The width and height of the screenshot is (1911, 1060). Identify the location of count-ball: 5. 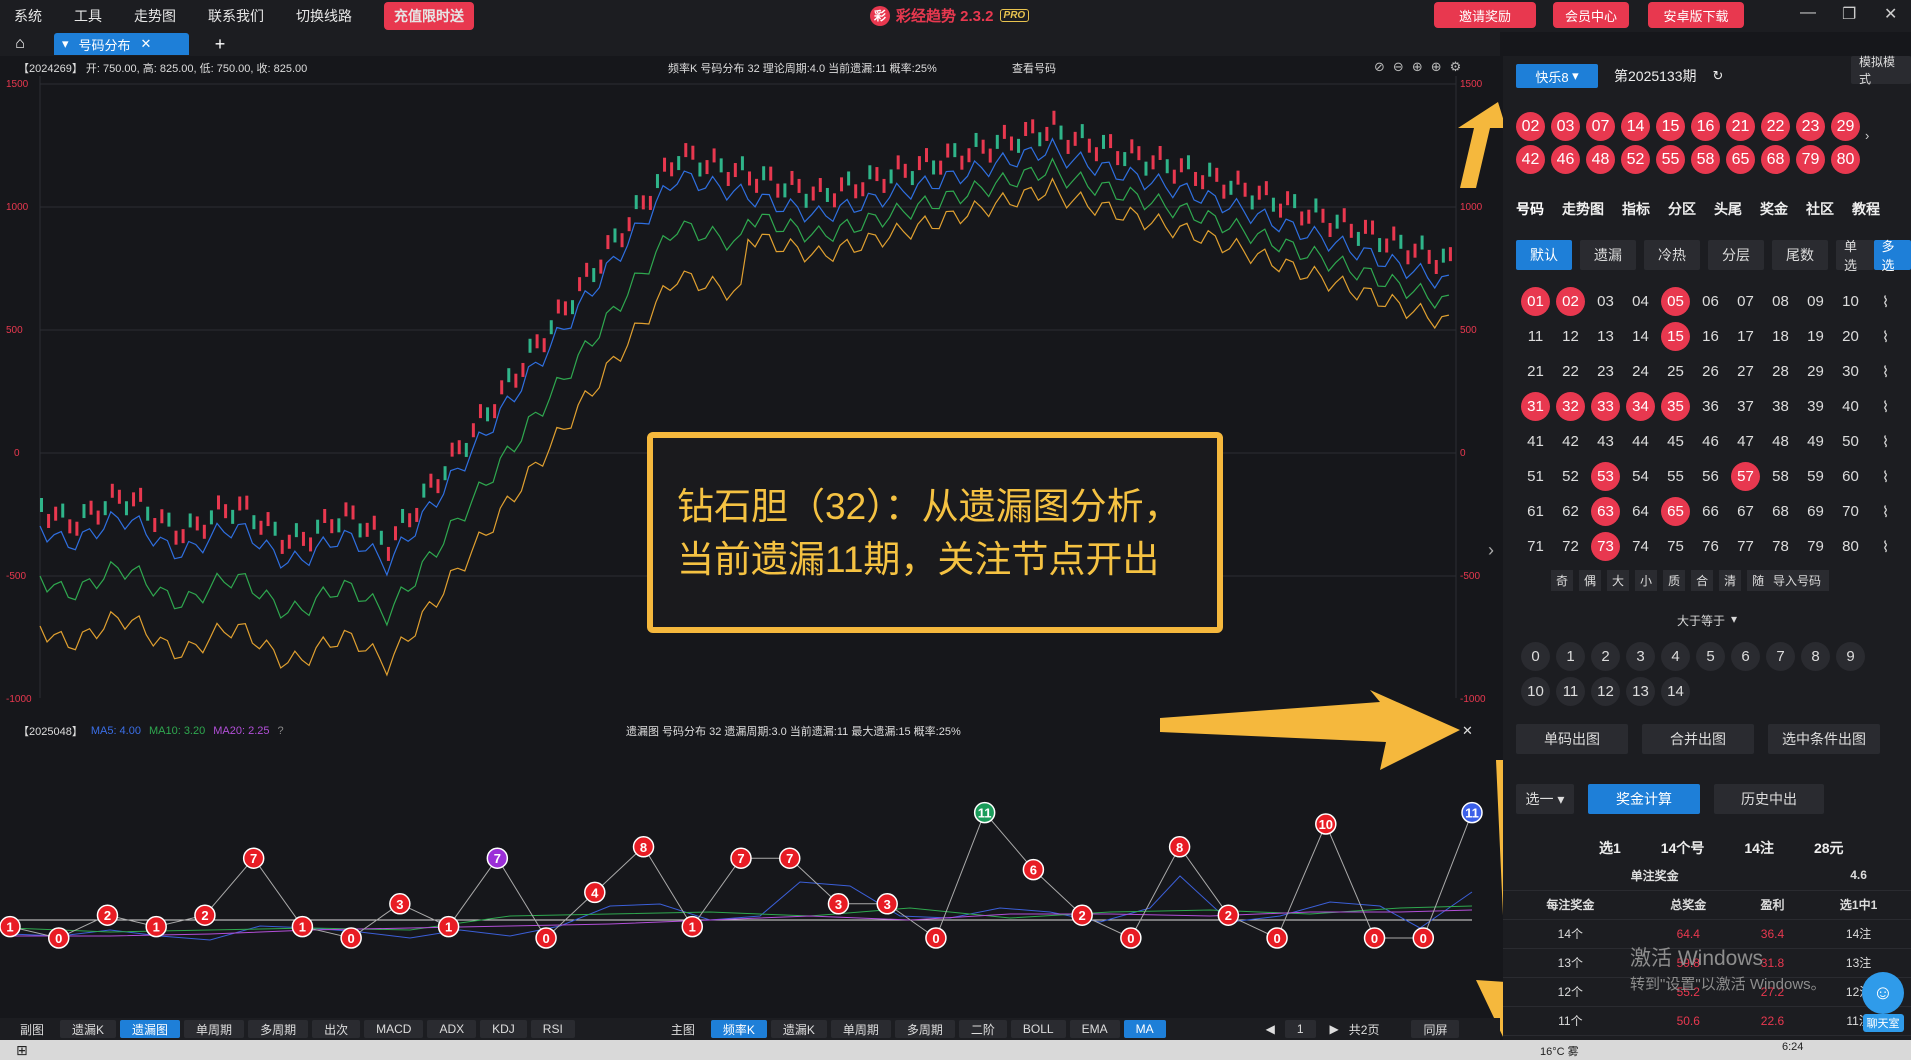
(1710, 656).